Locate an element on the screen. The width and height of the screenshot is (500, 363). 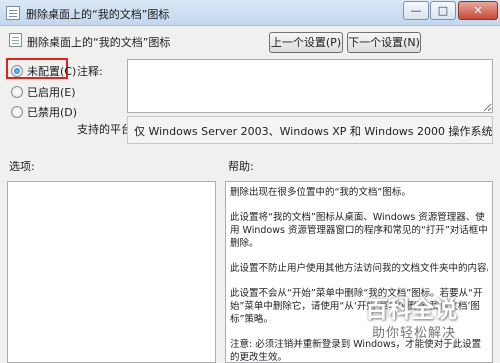
comment-label: 注释: is located at coordinates (90, 71).